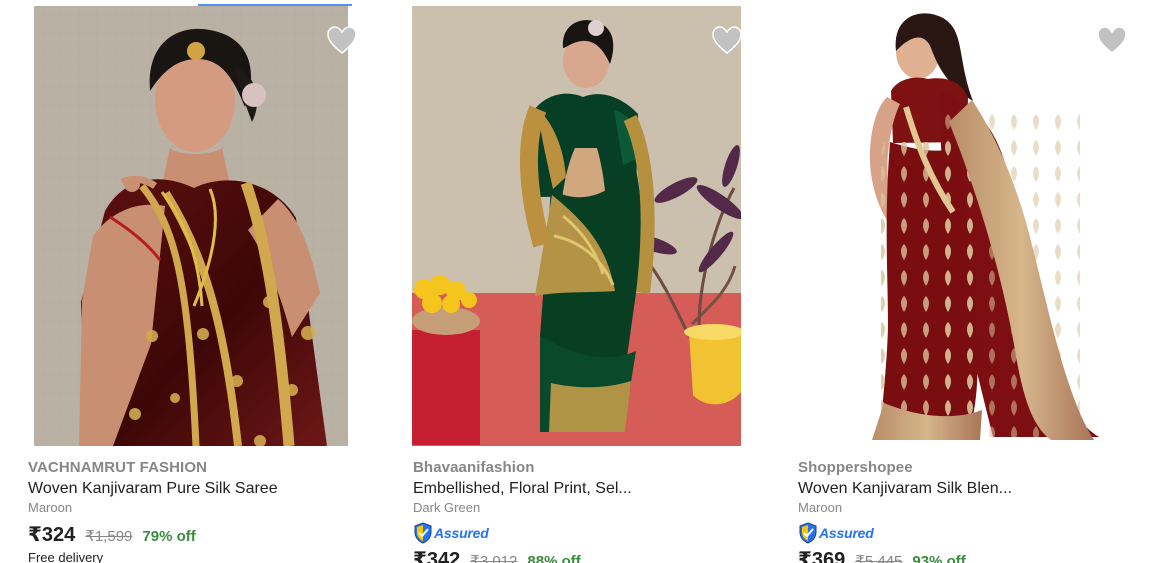  What do you see at coordinates (117, 468) in the screenshot?
I see `product-brand: VACHNAMRUT FASHION` at bounding box center [117, 468].